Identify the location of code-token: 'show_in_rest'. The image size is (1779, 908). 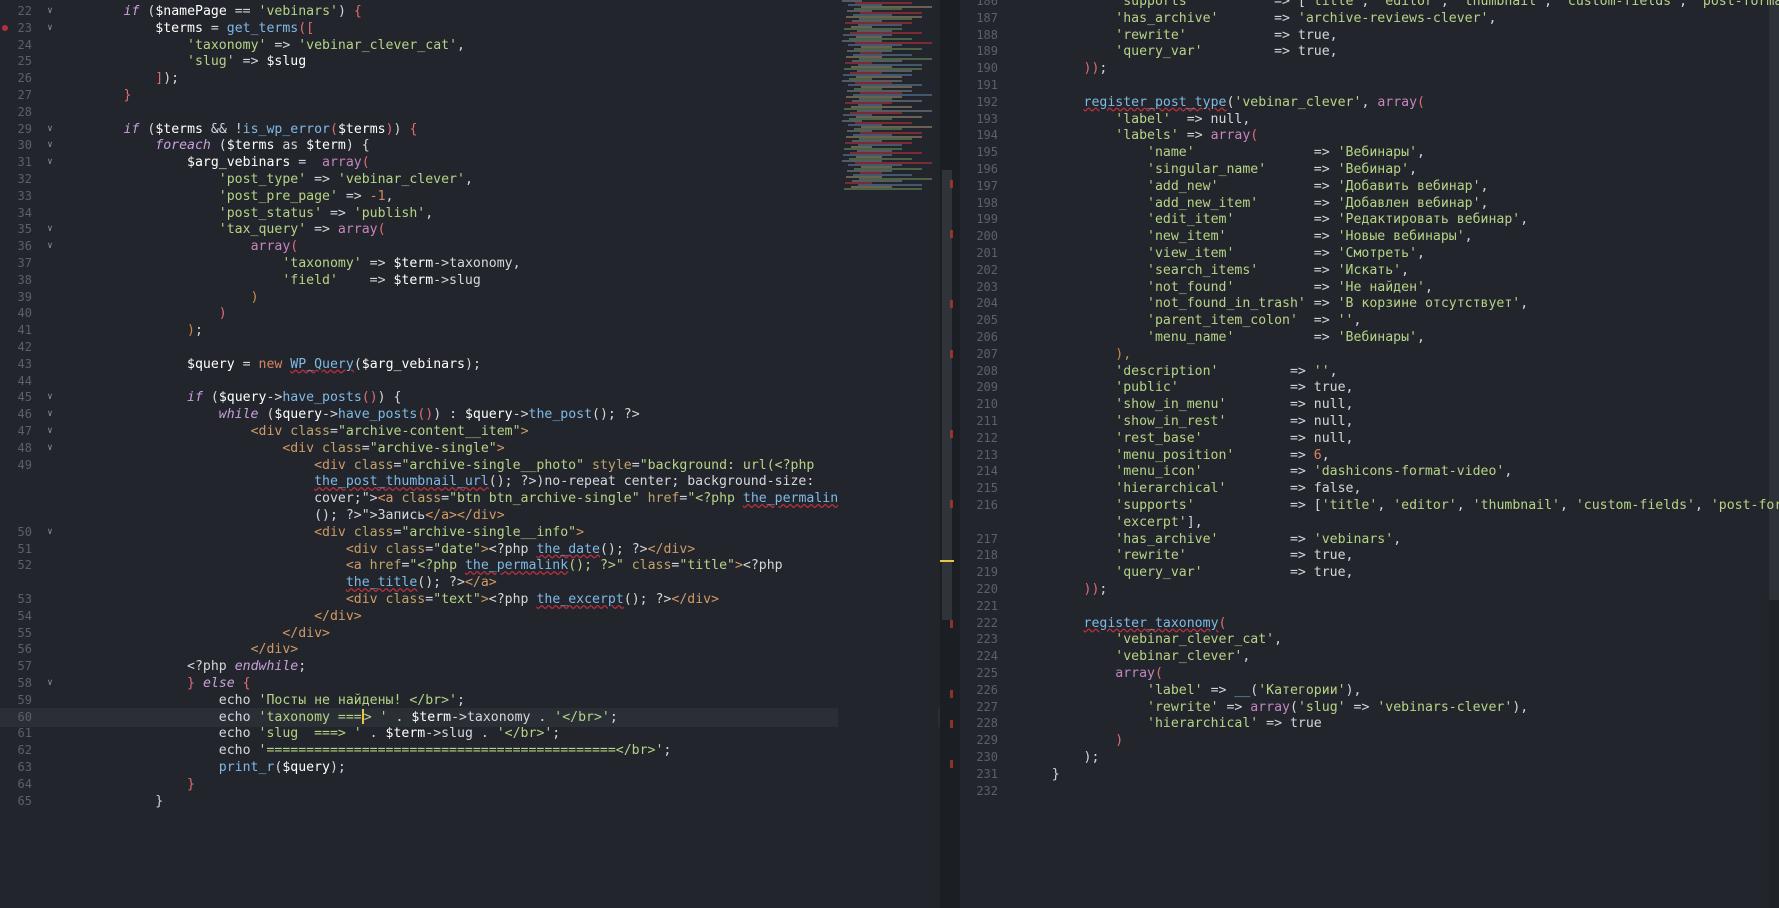
(1171, 421).